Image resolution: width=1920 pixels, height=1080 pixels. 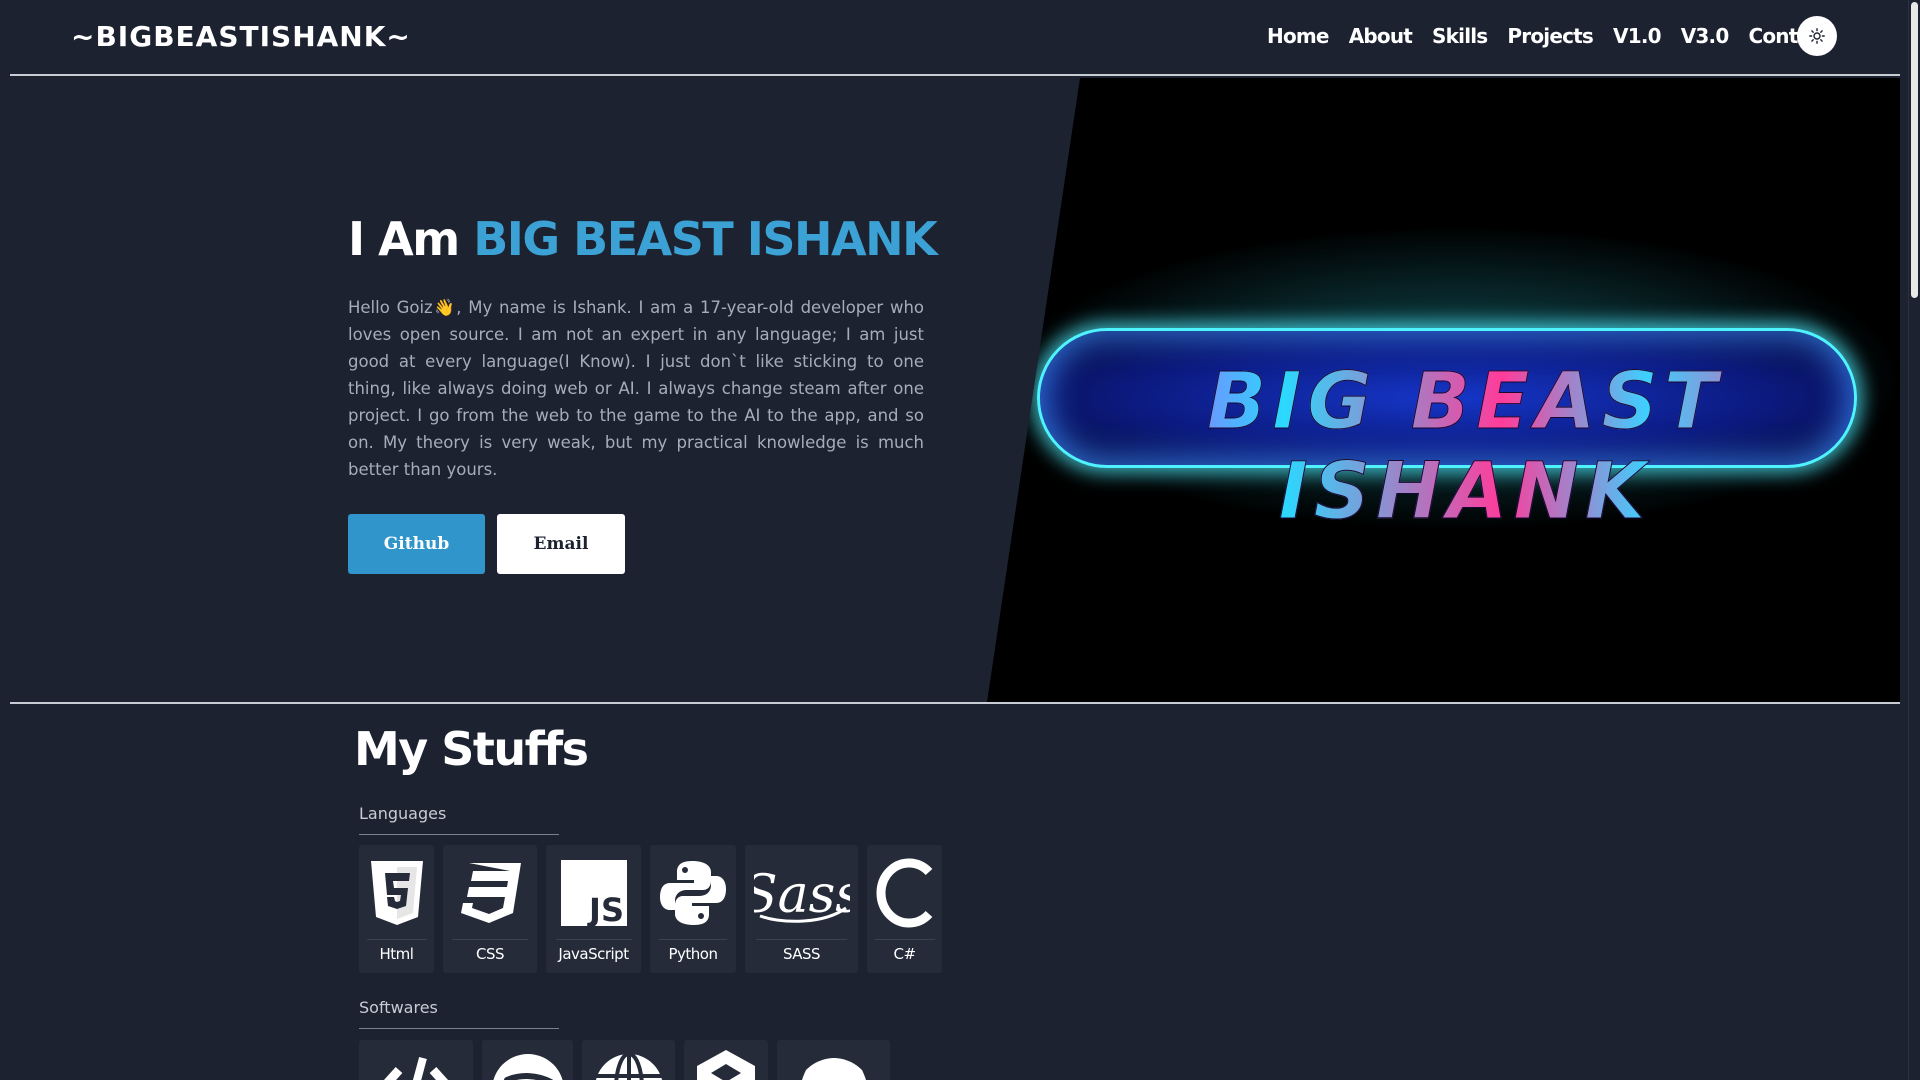 What do you see at coordinates (411, 239) in the screenshot?
I see `hero-title-prefix: I Am` at bounding box center [411, 239].